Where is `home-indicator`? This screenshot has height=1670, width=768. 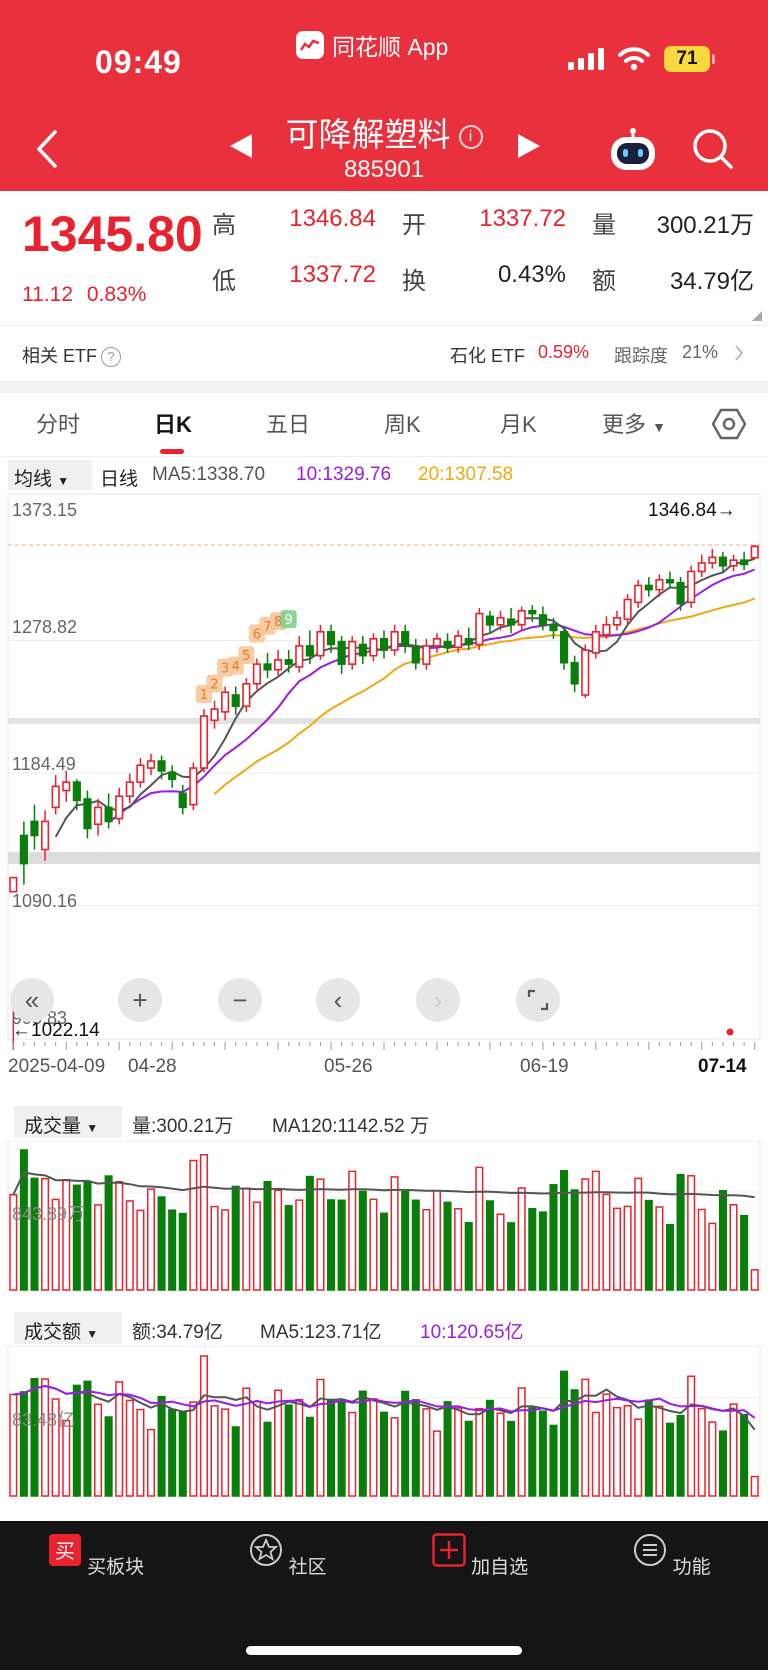 home-indicator is located at coordinates (384, 1650).